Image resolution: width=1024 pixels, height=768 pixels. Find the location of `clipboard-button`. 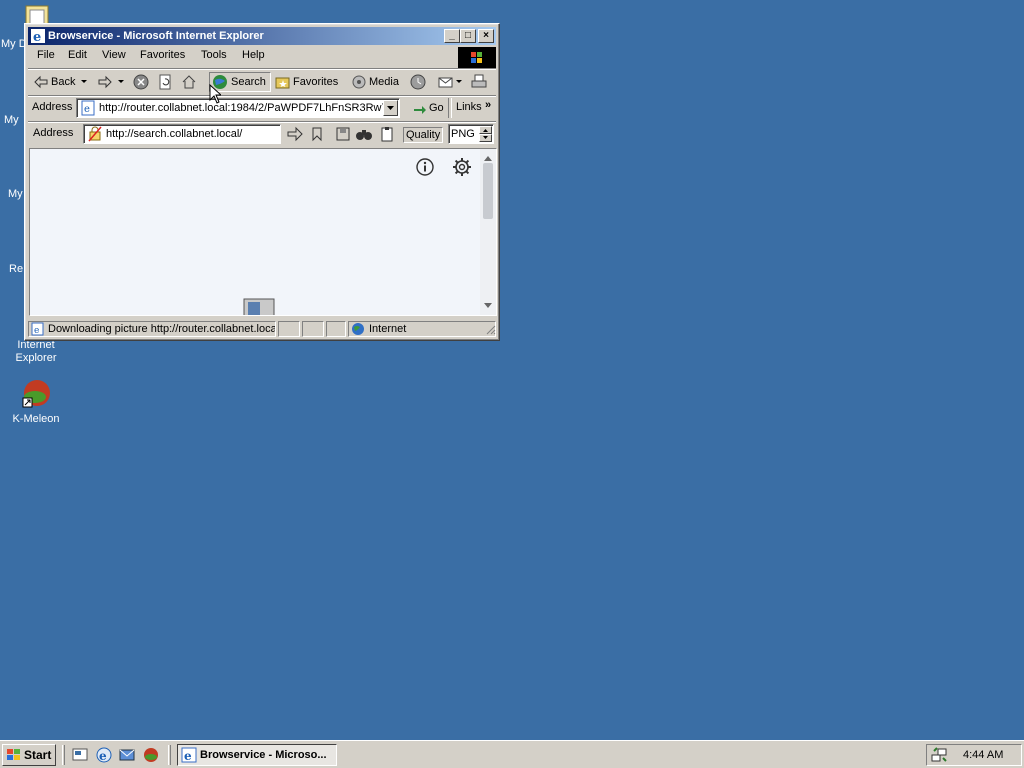

clipboard-button is located at coordinates (387, 134).